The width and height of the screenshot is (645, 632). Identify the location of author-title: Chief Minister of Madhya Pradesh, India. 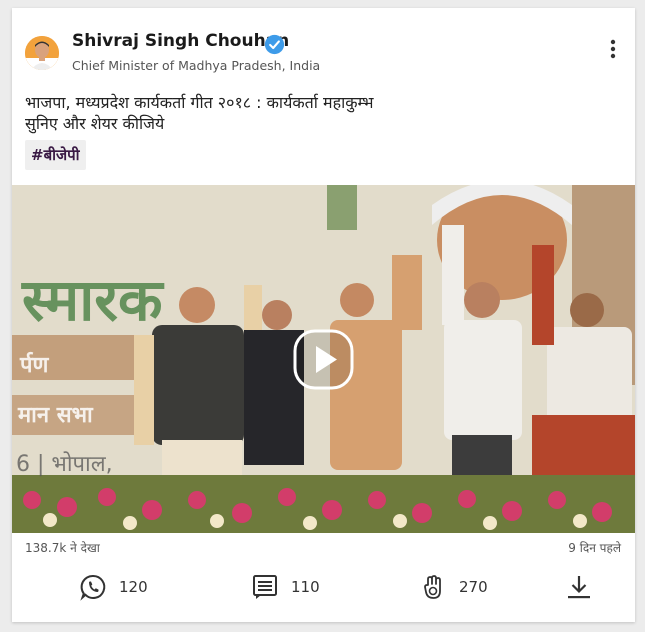
(196, 65).